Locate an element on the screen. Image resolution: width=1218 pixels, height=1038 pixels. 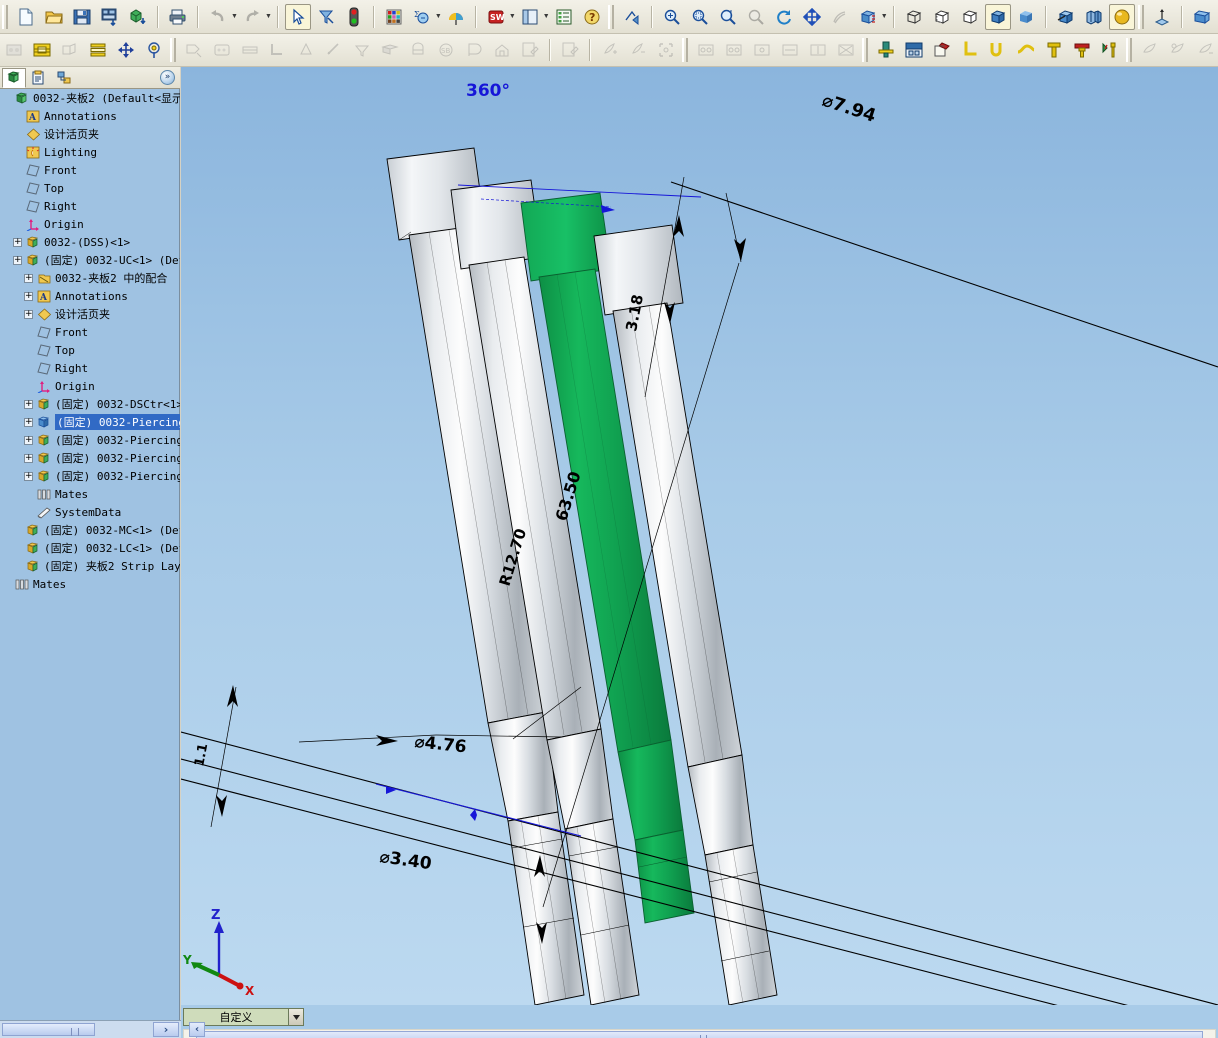
toolbar-grip-sketch is located at coordinates (173, 50).